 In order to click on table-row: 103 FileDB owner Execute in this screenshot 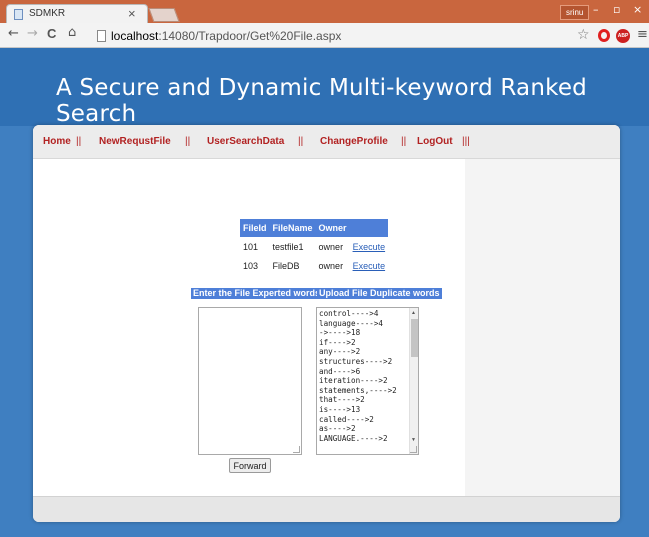, I will do `click(314, 265)`.